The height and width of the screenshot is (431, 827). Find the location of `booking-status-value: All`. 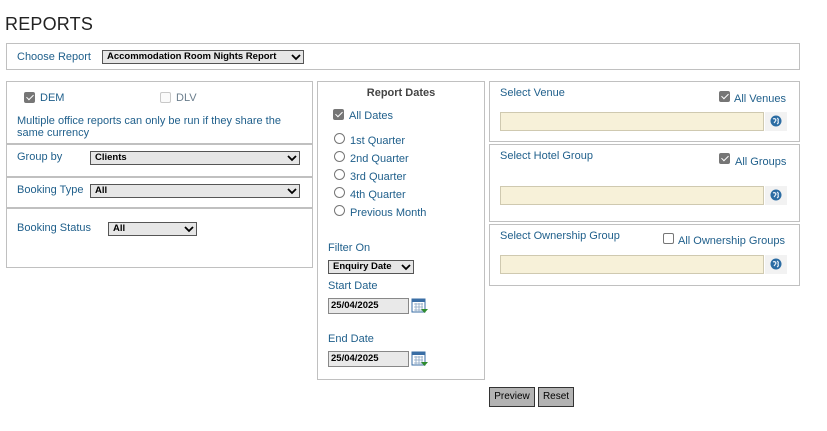

booking-status-value: All is located at coordinates (119, 228).